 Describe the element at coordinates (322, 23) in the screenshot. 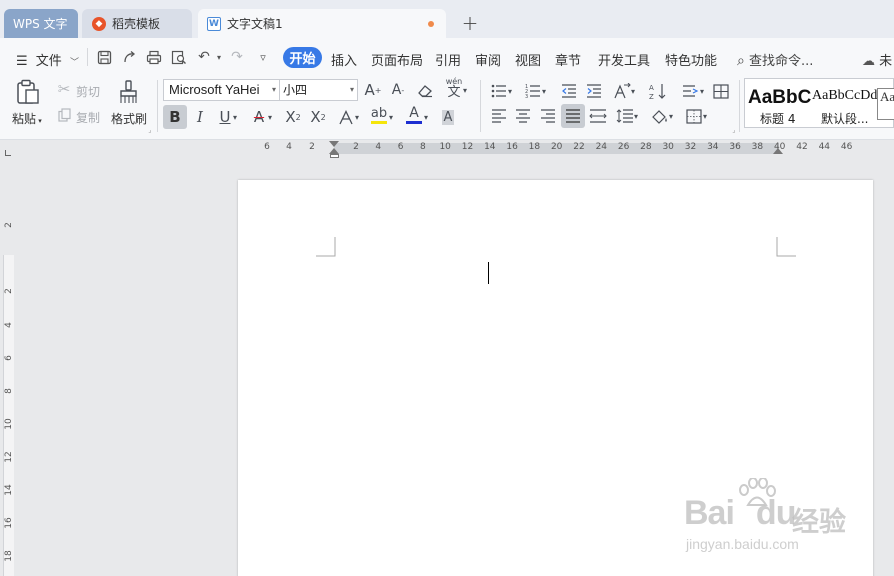

I see `tab-document: W 文字文稿1` at that location.